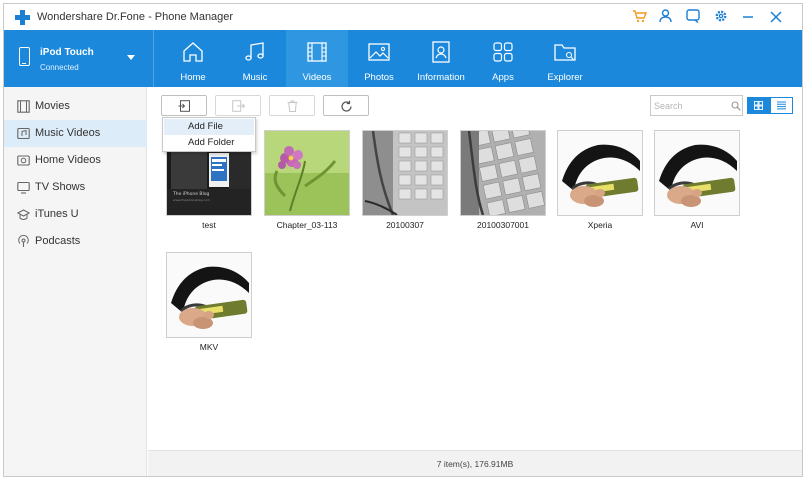 The height and width of the screenshot is (480, 807). What do you see at coordinates (403, 17) in the screenshot?
I see `title-bar: Wondershare Dr.Fone - Phone Manager` at bounding box center [403, 17].